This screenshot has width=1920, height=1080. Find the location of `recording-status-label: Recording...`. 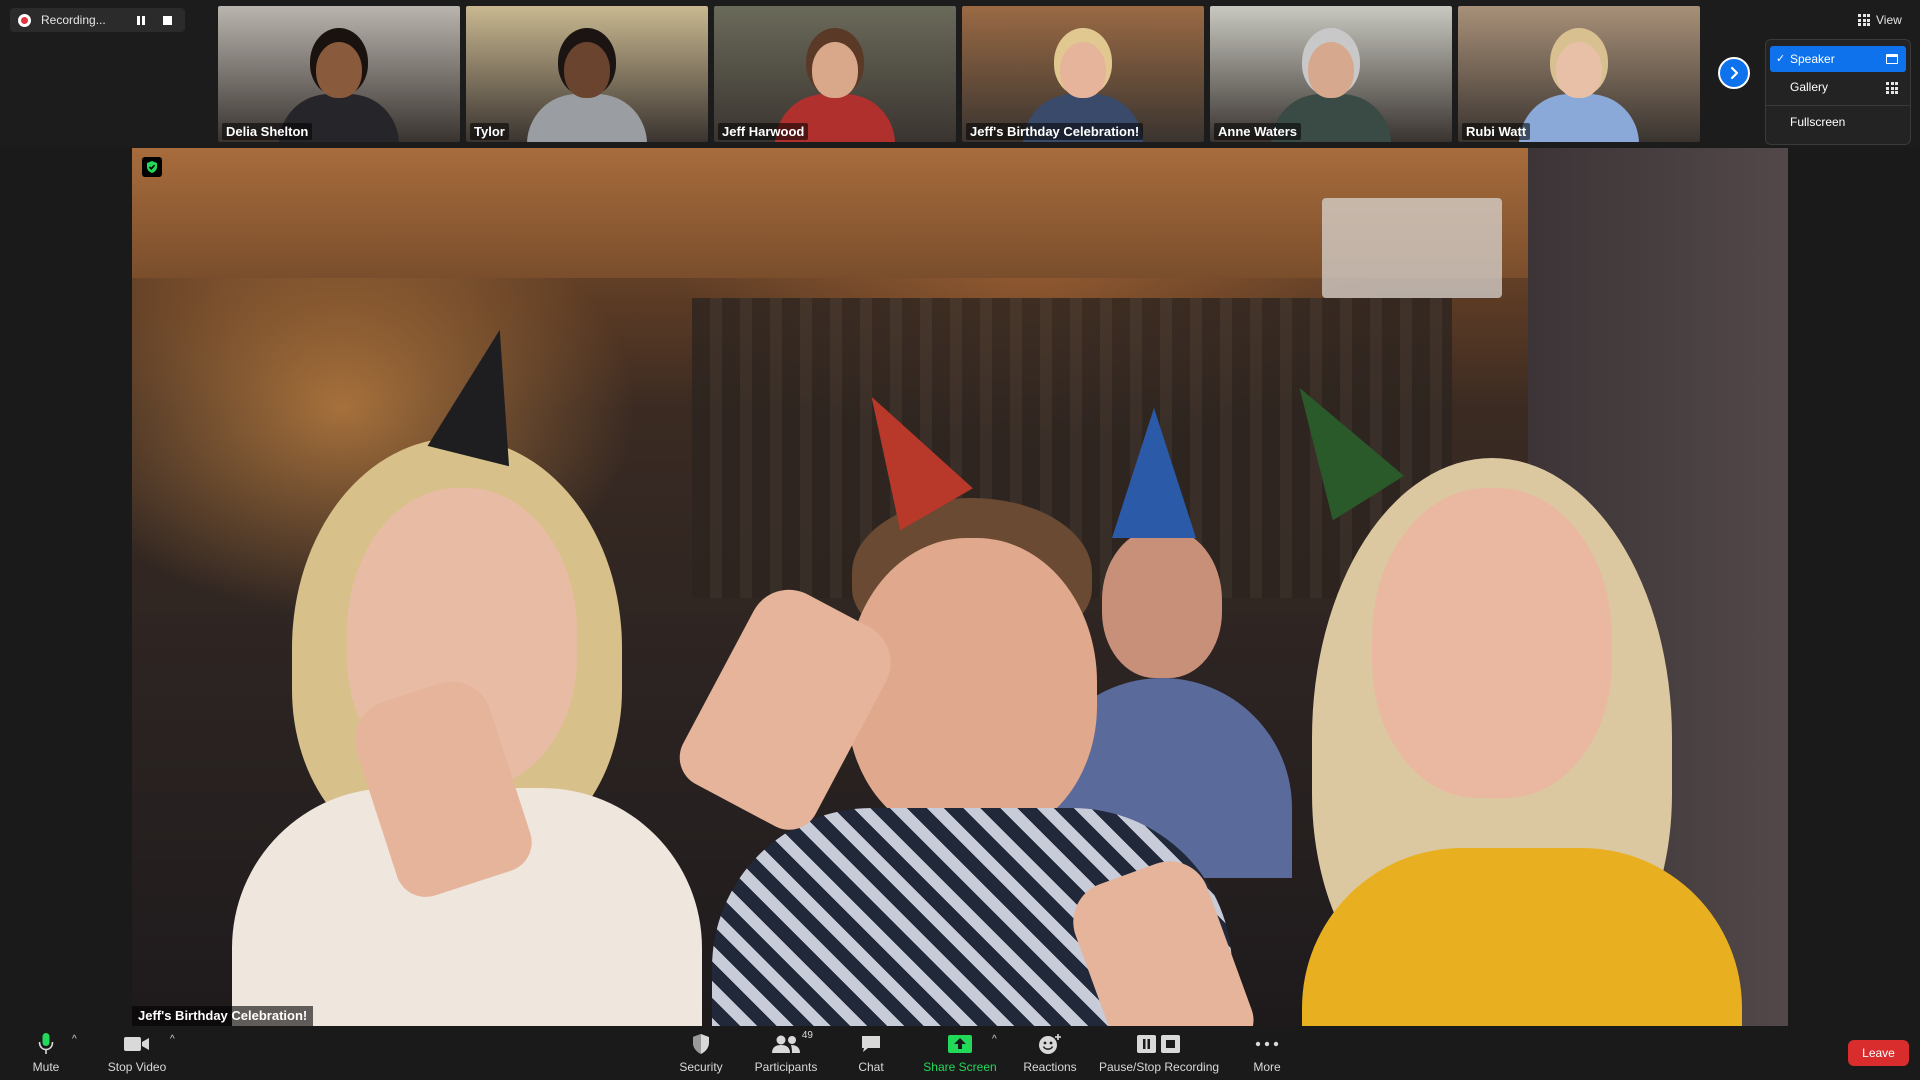

recording-status-label: Recording... is located at coordinates (73, 20).